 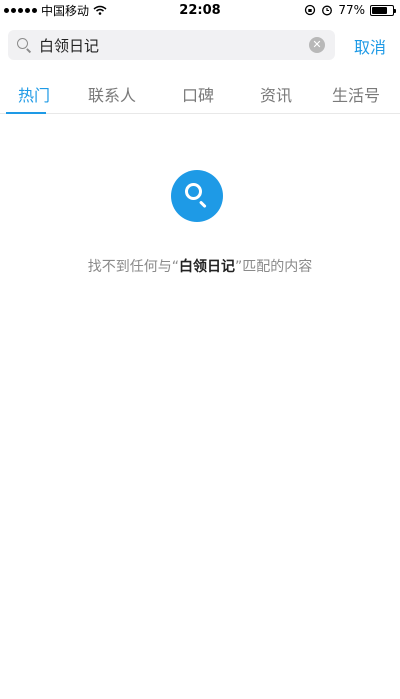 I want to click on battery-icon, so click(x=383, y=10).